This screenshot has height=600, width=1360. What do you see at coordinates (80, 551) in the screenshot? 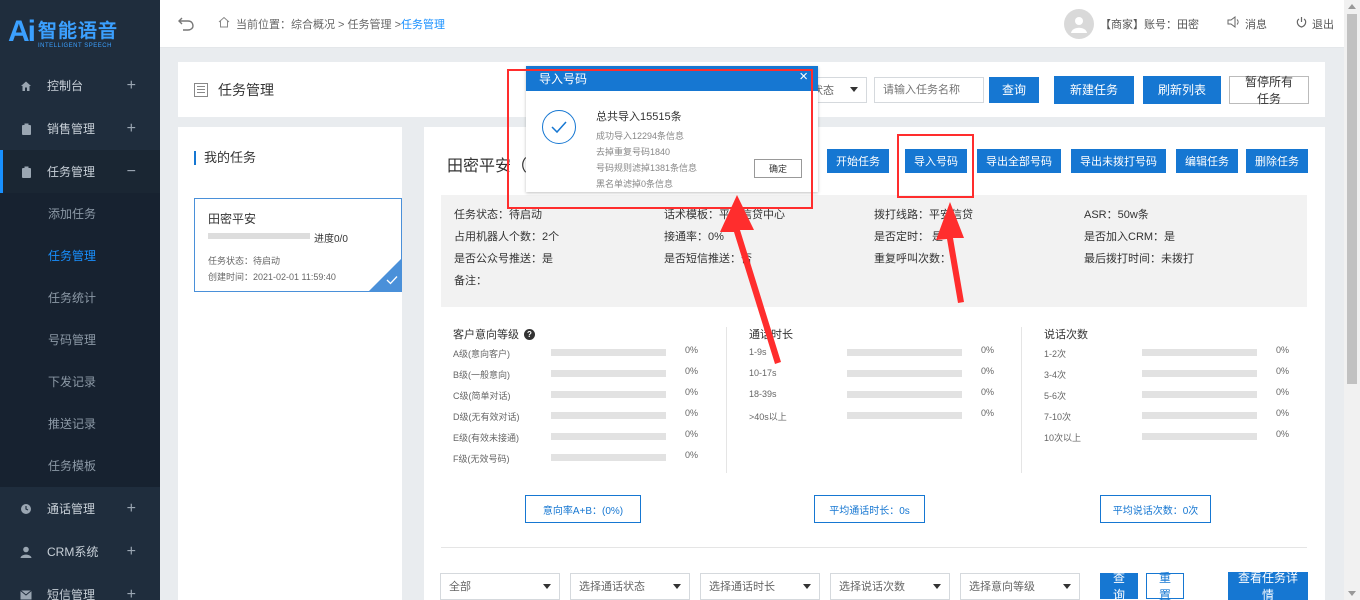
I see `sidebar-item-crm: CRM系统 +` at bounding box center [80, 551].